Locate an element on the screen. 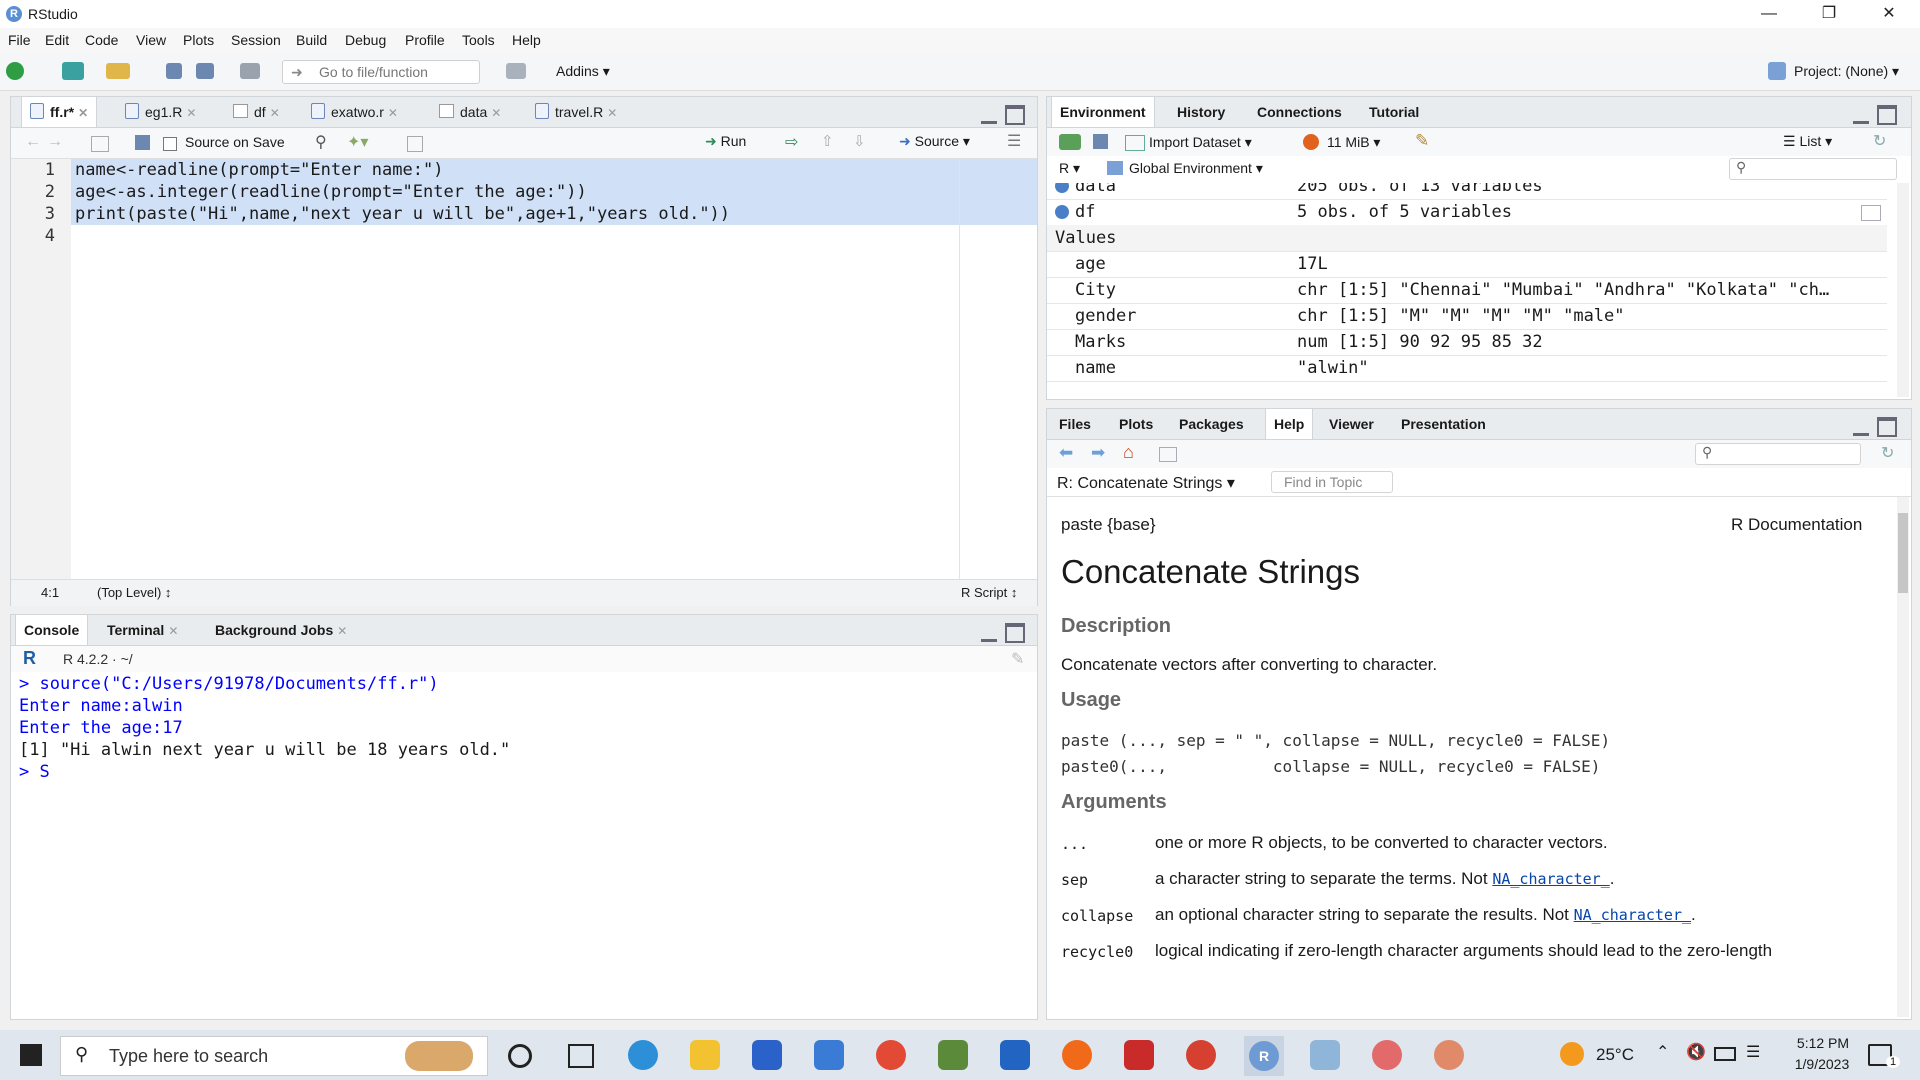  cortana-icon is located at coordinates (520, 1056).